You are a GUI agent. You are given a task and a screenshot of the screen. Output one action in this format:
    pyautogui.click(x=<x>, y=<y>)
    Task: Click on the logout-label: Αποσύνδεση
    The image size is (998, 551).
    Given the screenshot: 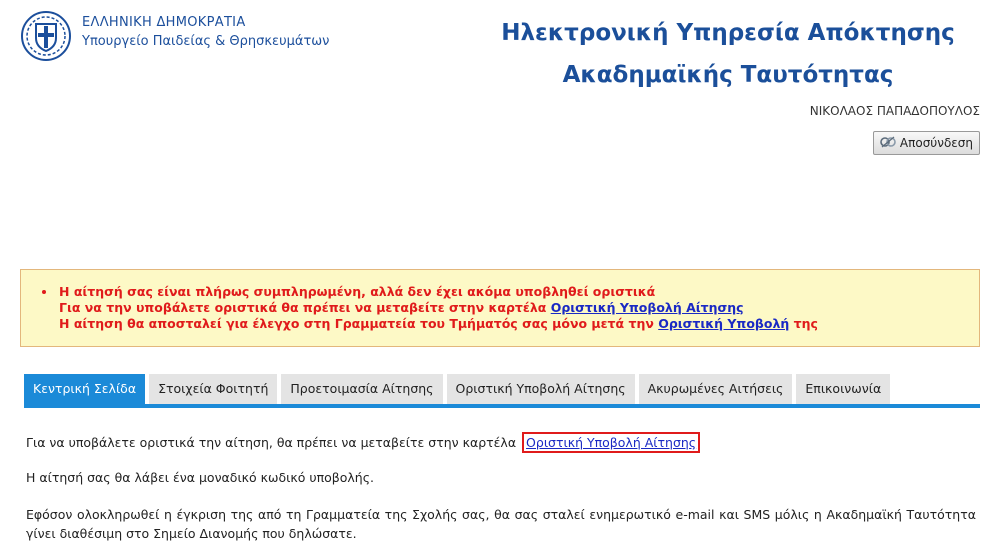 What is the action you would take?
    pyautogui.click(x=936, y=143)
    